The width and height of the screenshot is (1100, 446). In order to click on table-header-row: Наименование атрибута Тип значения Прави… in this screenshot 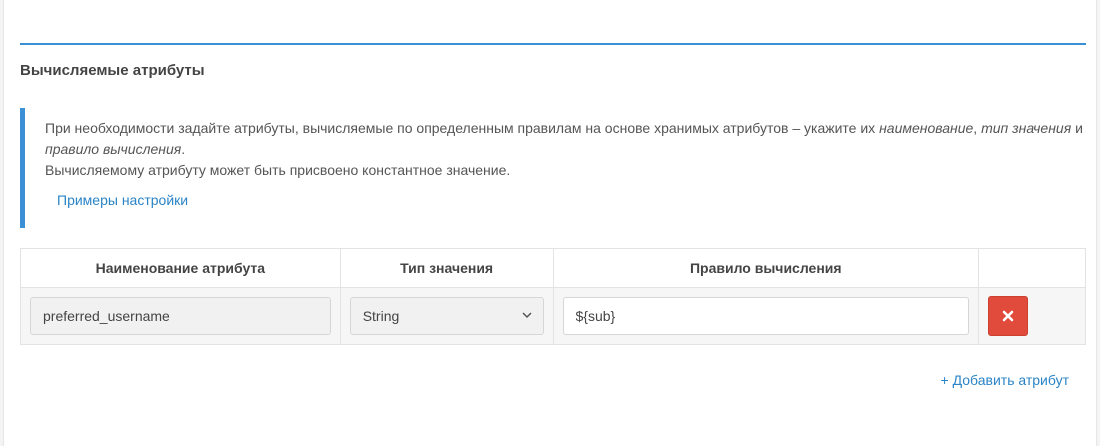, I will do `click(553, 268)`.